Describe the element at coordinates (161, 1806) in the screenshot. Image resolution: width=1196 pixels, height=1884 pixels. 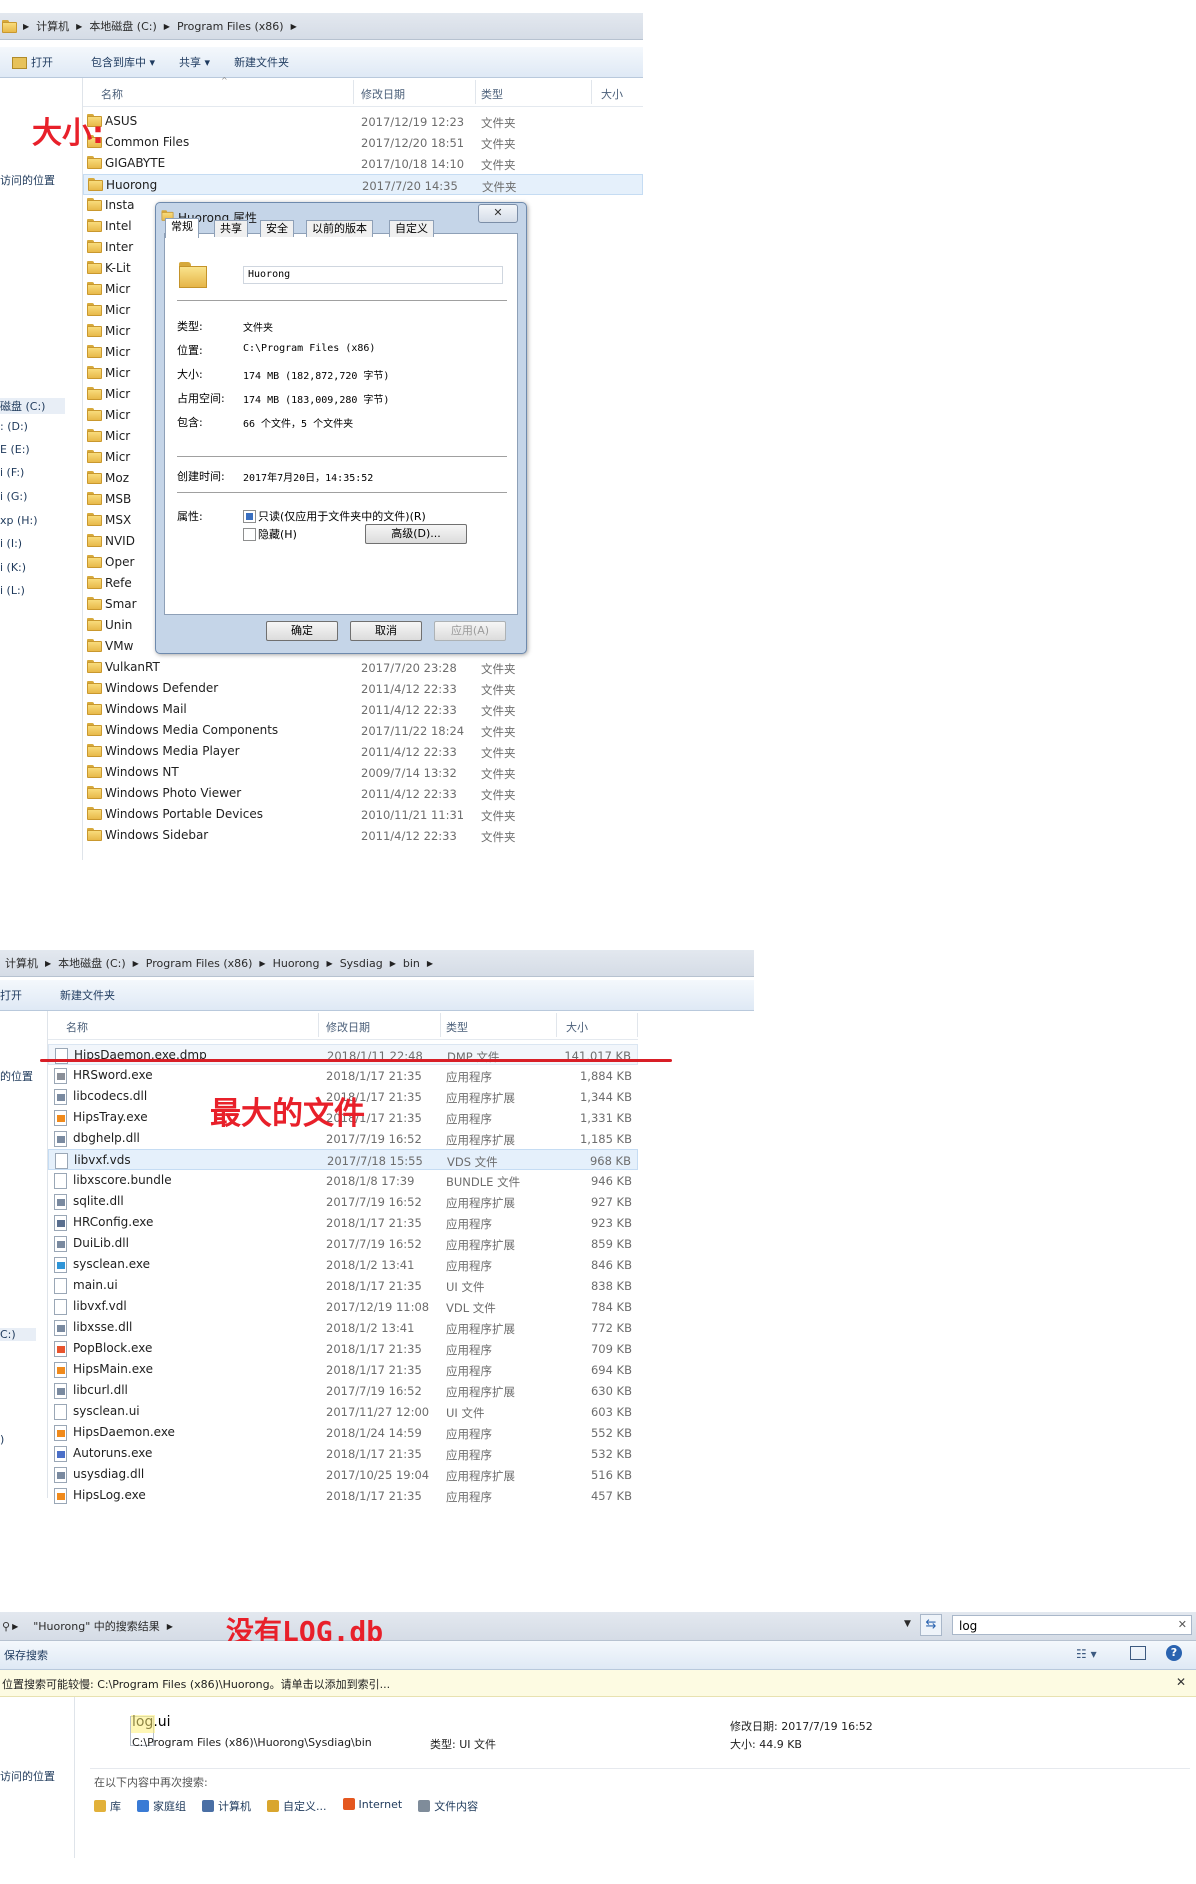
I see `search-again-link: 家庭组` at that location.